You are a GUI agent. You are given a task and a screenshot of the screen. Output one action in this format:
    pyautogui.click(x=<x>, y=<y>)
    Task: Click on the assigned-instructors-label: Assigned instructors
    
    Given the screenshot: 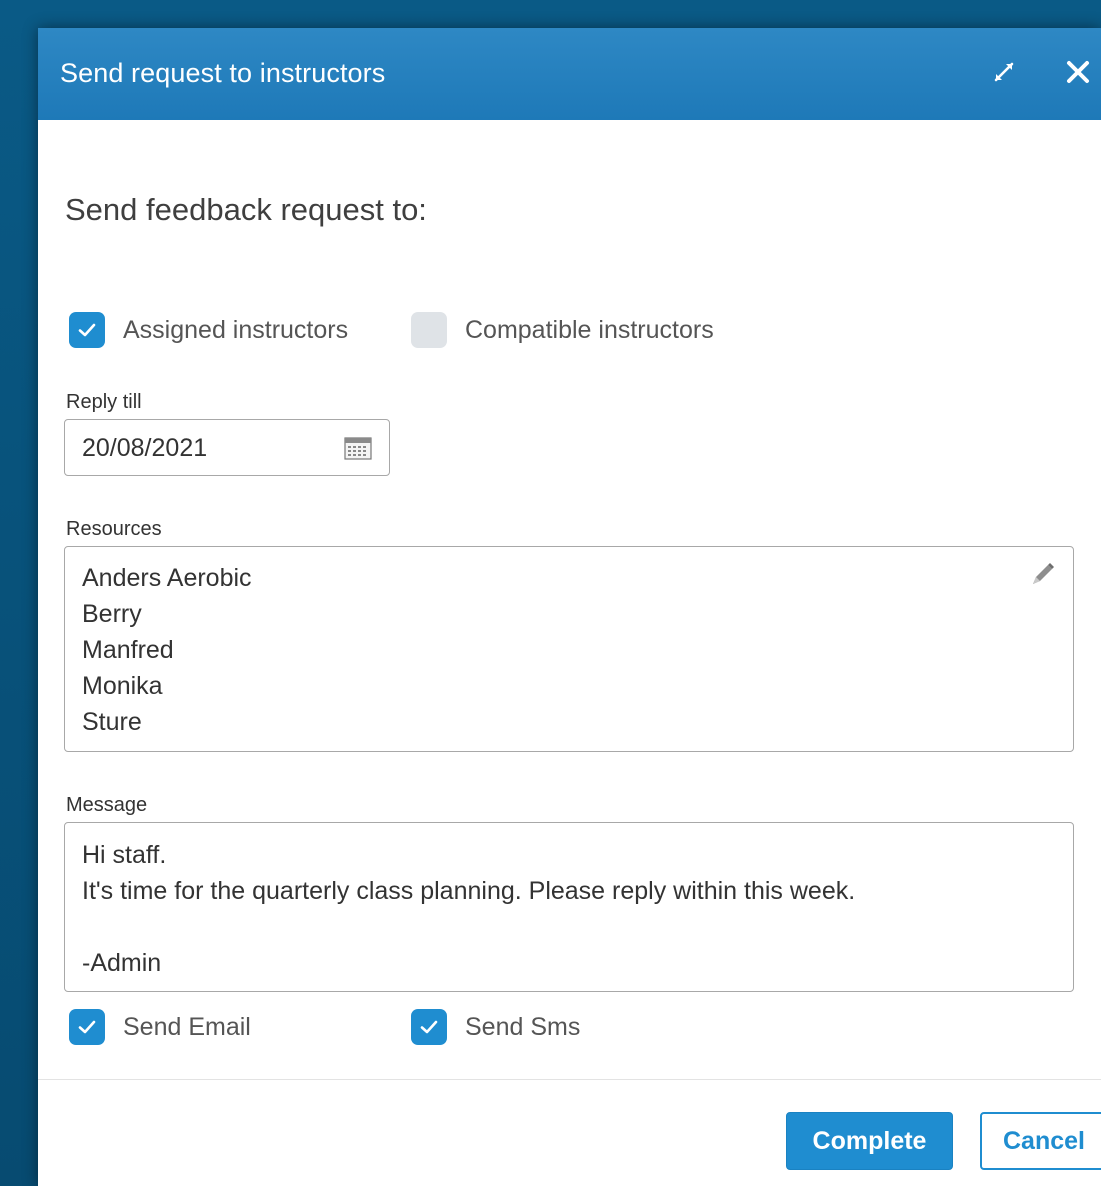 What is the action you would take?
    pyautogui.click(x=236, y=329)
    